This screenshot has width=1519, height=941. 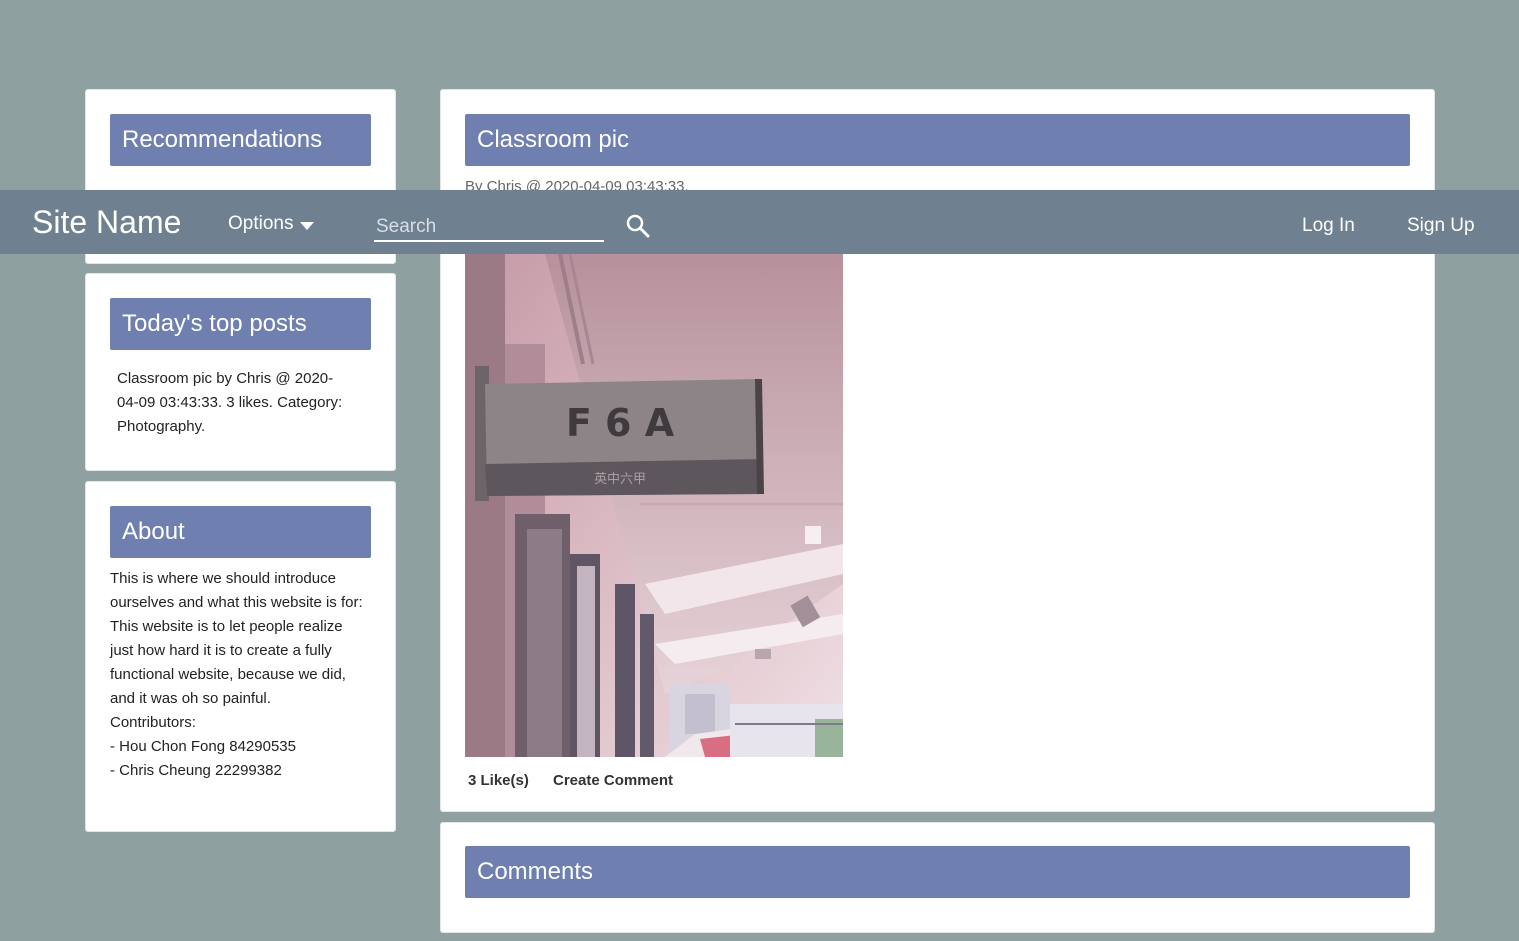 What do you see at coordinates (196, 770) in the screenshot?
I see `about-contributor: - Chris Cheung 22299382` at bounding box center [196, 770].